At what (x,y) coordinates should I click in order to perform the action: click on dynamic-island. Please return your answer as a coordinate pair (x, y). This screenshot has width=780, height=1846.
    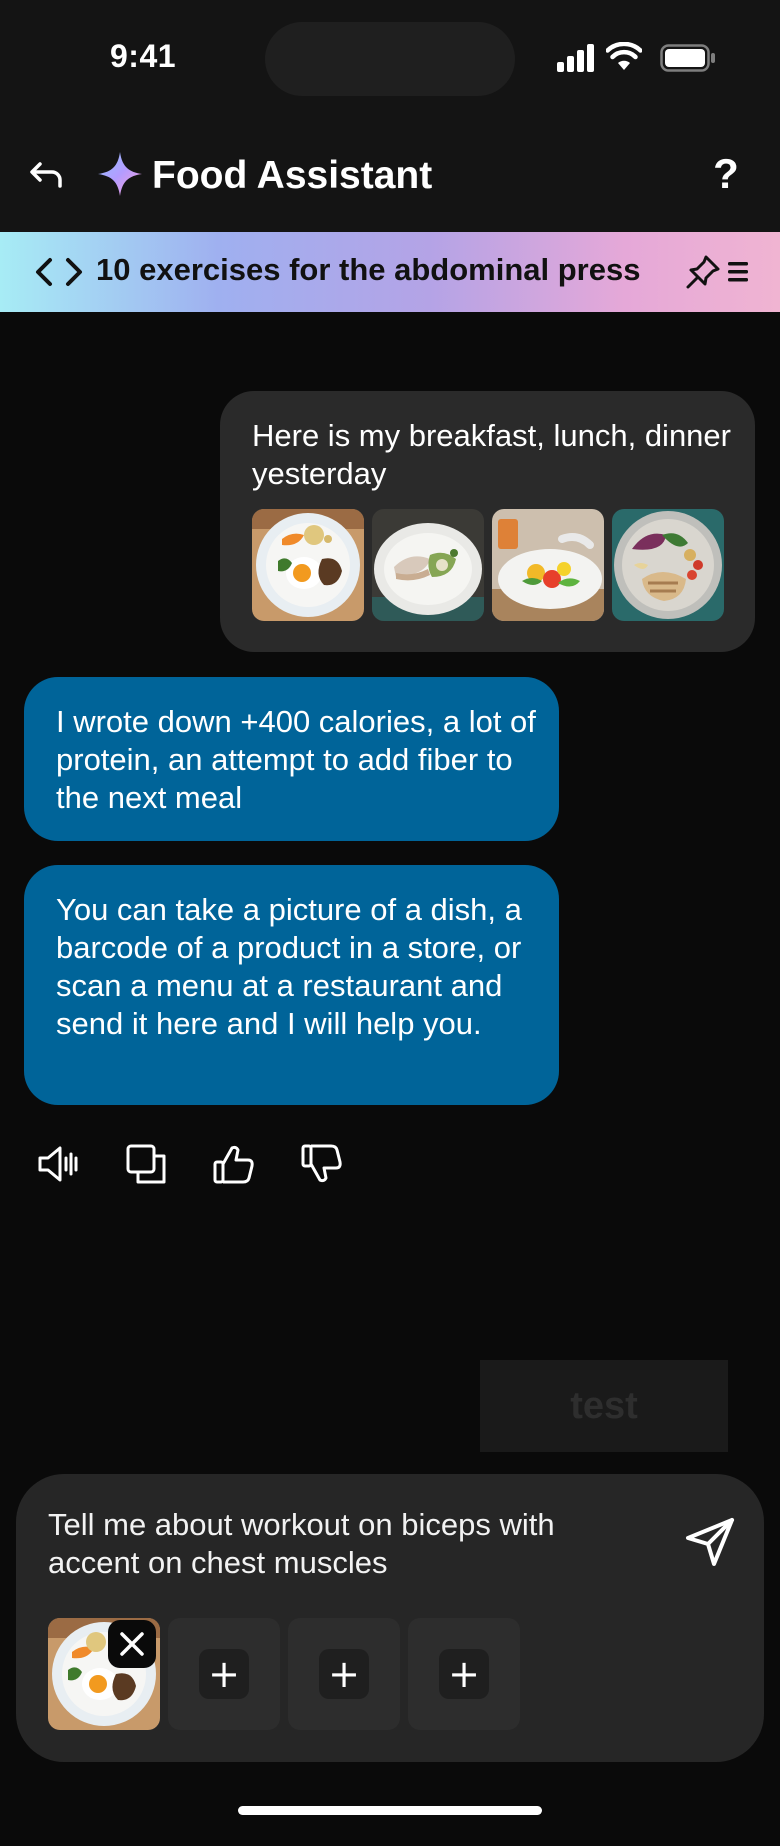
    Looking at the image, I should click on (390, 59).